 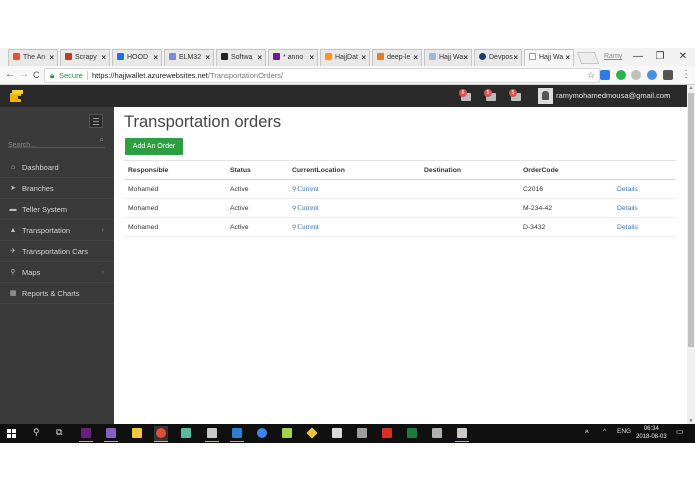 I want to click on scrollbar-thumb, so click(x=691, y=220).